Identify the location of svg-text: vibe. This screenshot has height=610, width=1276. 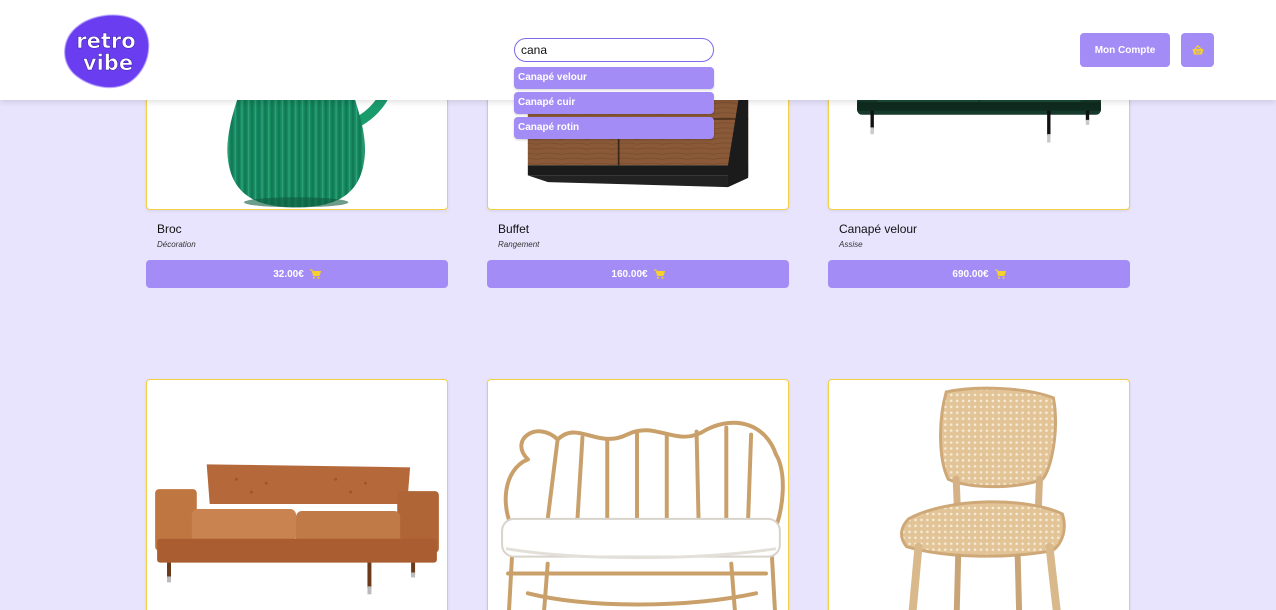
(108, 63).